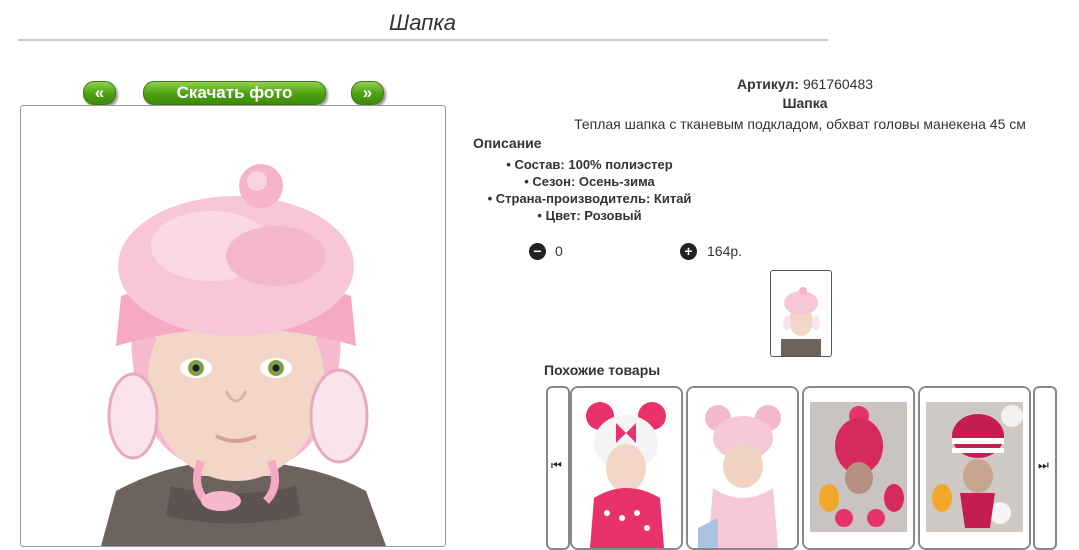  I want to click on price: 164р., so click(725, 251).